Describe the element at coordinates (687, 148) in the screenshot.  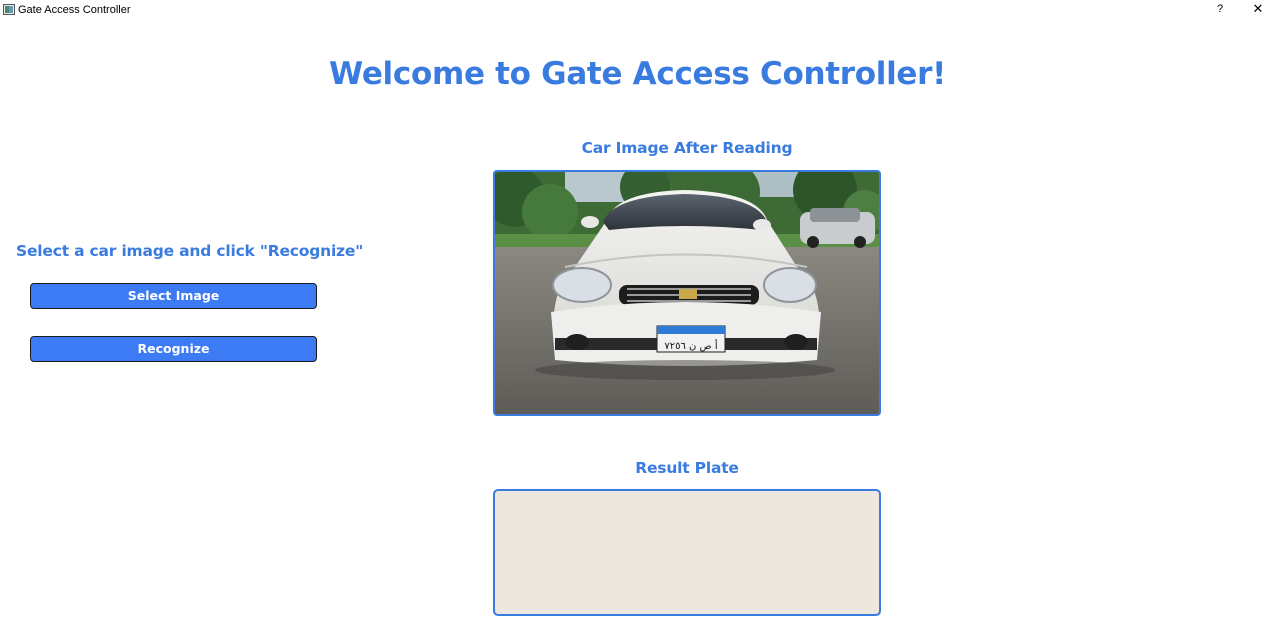
I see `car-image-label: Car Image After Reading` at that location.